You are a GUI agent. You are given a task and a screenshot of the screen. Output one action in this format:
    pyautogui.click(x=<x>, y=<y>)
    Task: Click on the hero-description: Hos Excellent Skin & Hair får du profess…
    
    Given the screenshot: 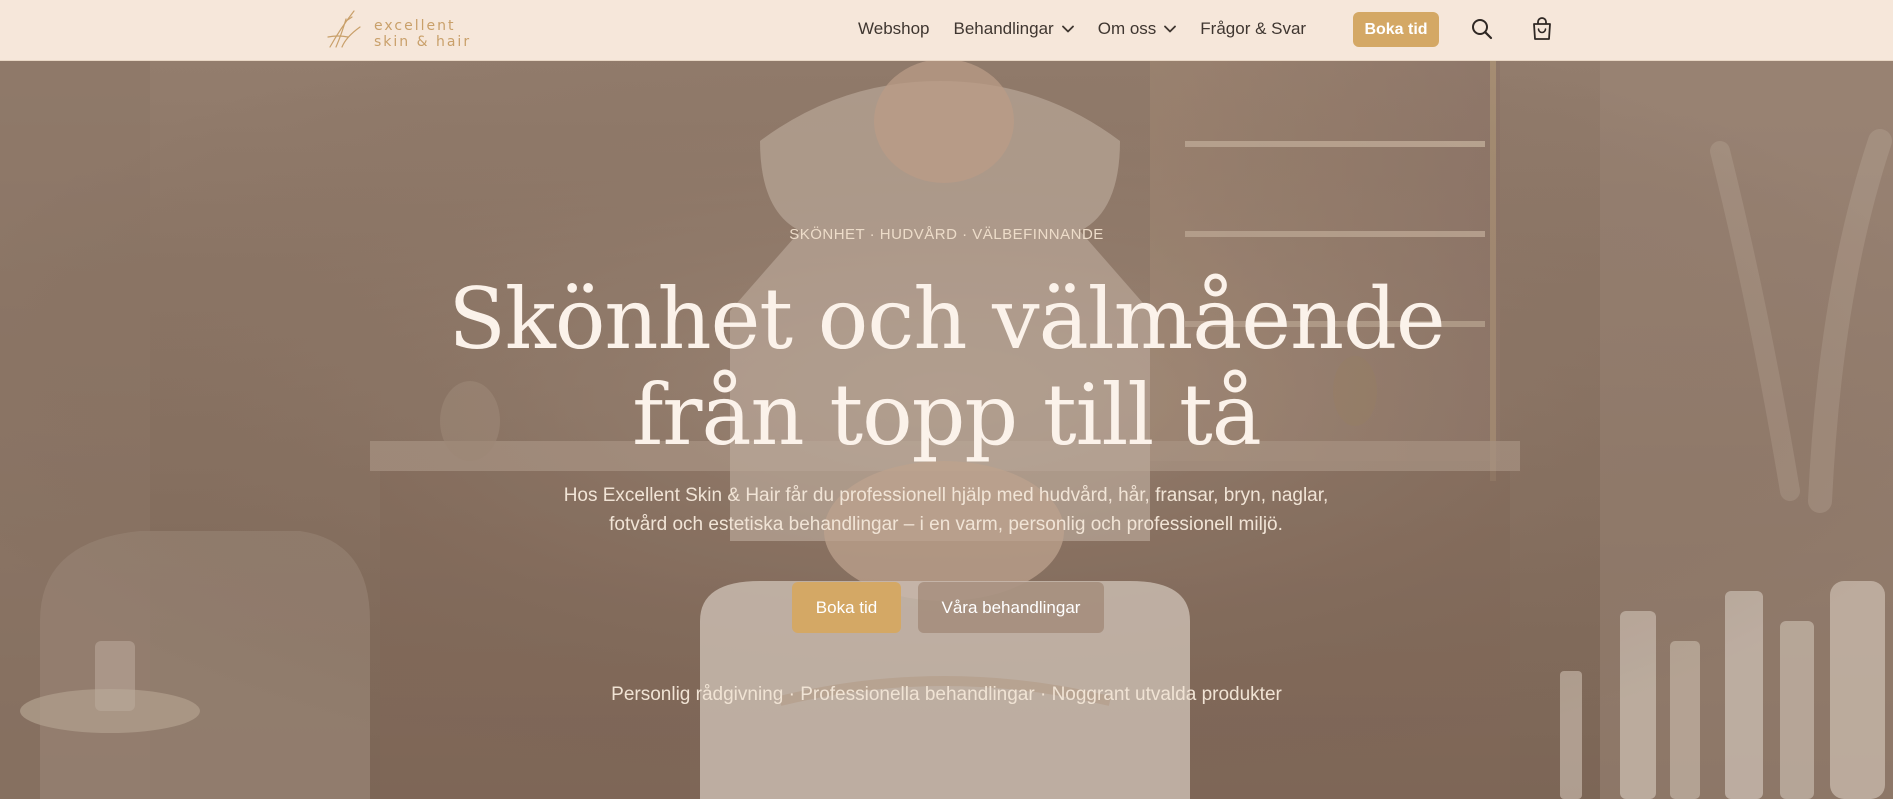 What is the action you would take?
    pyautogui.click(x=946, y=510)
    